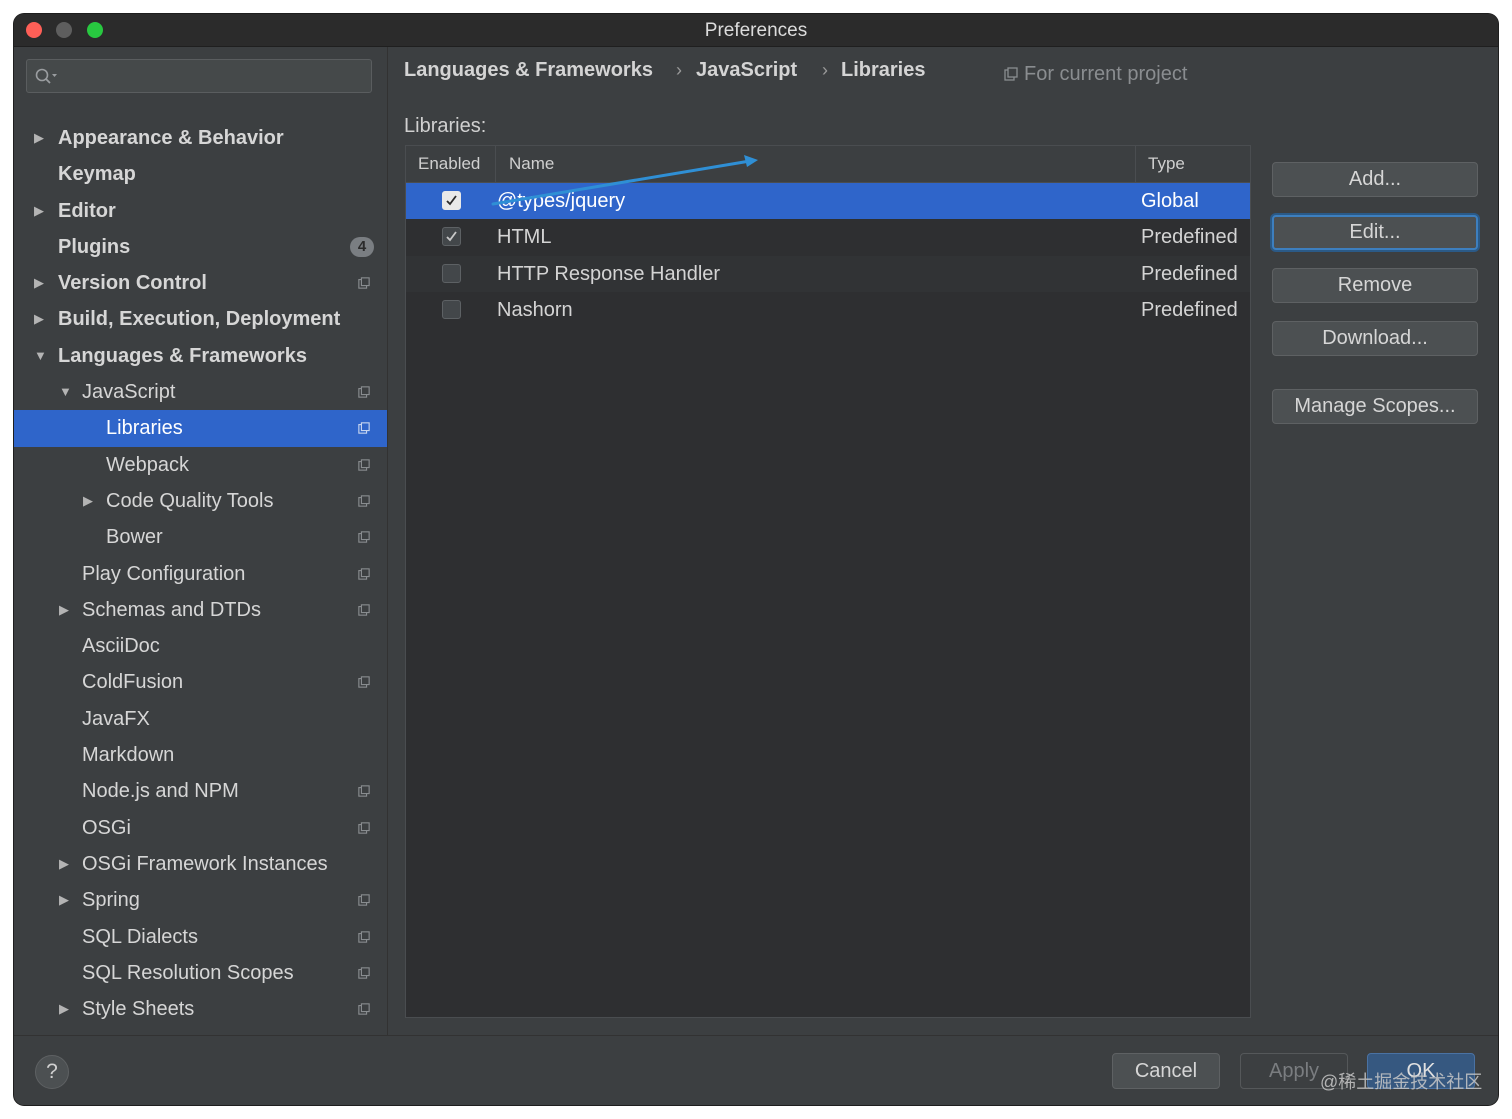 The height and width of the screenshot is (1119, 1512). What do you see at coordinates (87, 210) in the screenshot?
I see `sidebar-item-label: Editor` at bounding box center [87, 210].